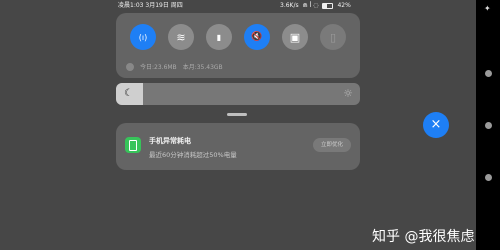 The height and width of the screenshot is (250, 500). I want to click on mobile-data-icon: (ı), so click(143, 37).